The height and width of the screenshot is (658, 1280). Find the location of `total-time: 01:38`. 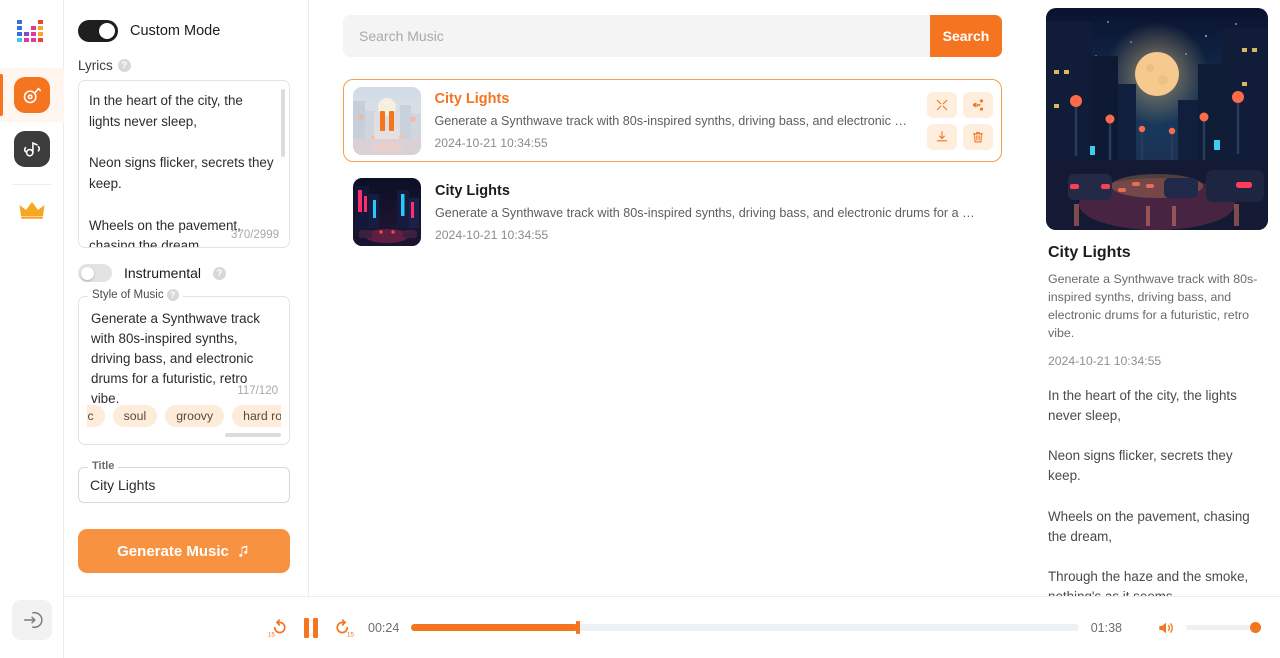

total-time: 01:38 is located at coordinates (1106, 627).